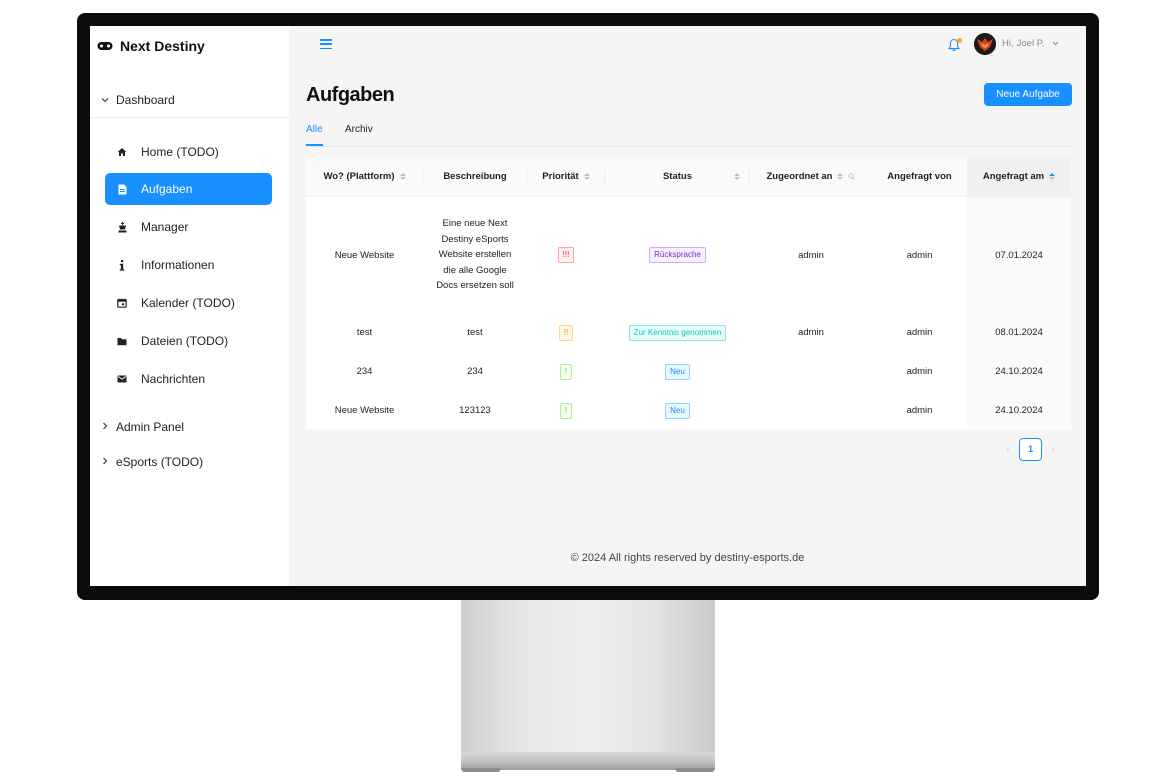 This screenshot has height=783, width=1175. Describe the element at coordinates (178, 265) in the screenshot. I see `sidebar-item-label: Informationen` at that location.